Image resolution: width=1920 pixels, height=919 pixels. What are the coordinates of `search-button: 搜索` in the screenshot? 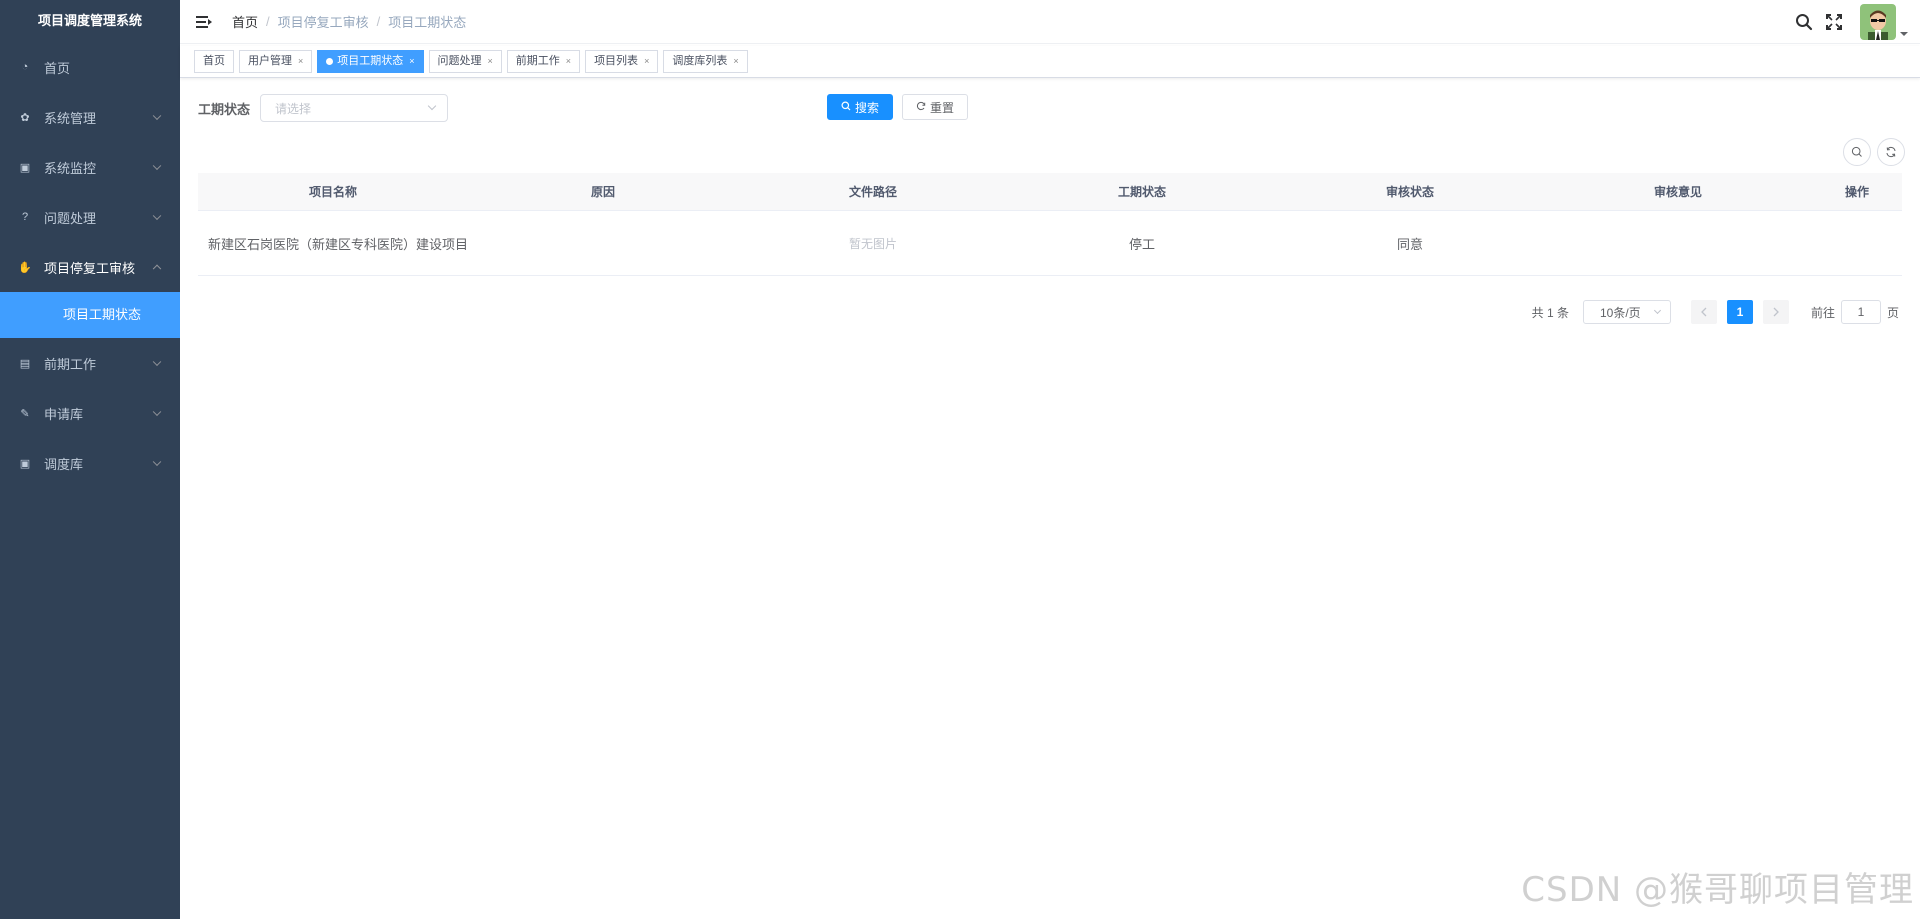 It's located at (860, 107).